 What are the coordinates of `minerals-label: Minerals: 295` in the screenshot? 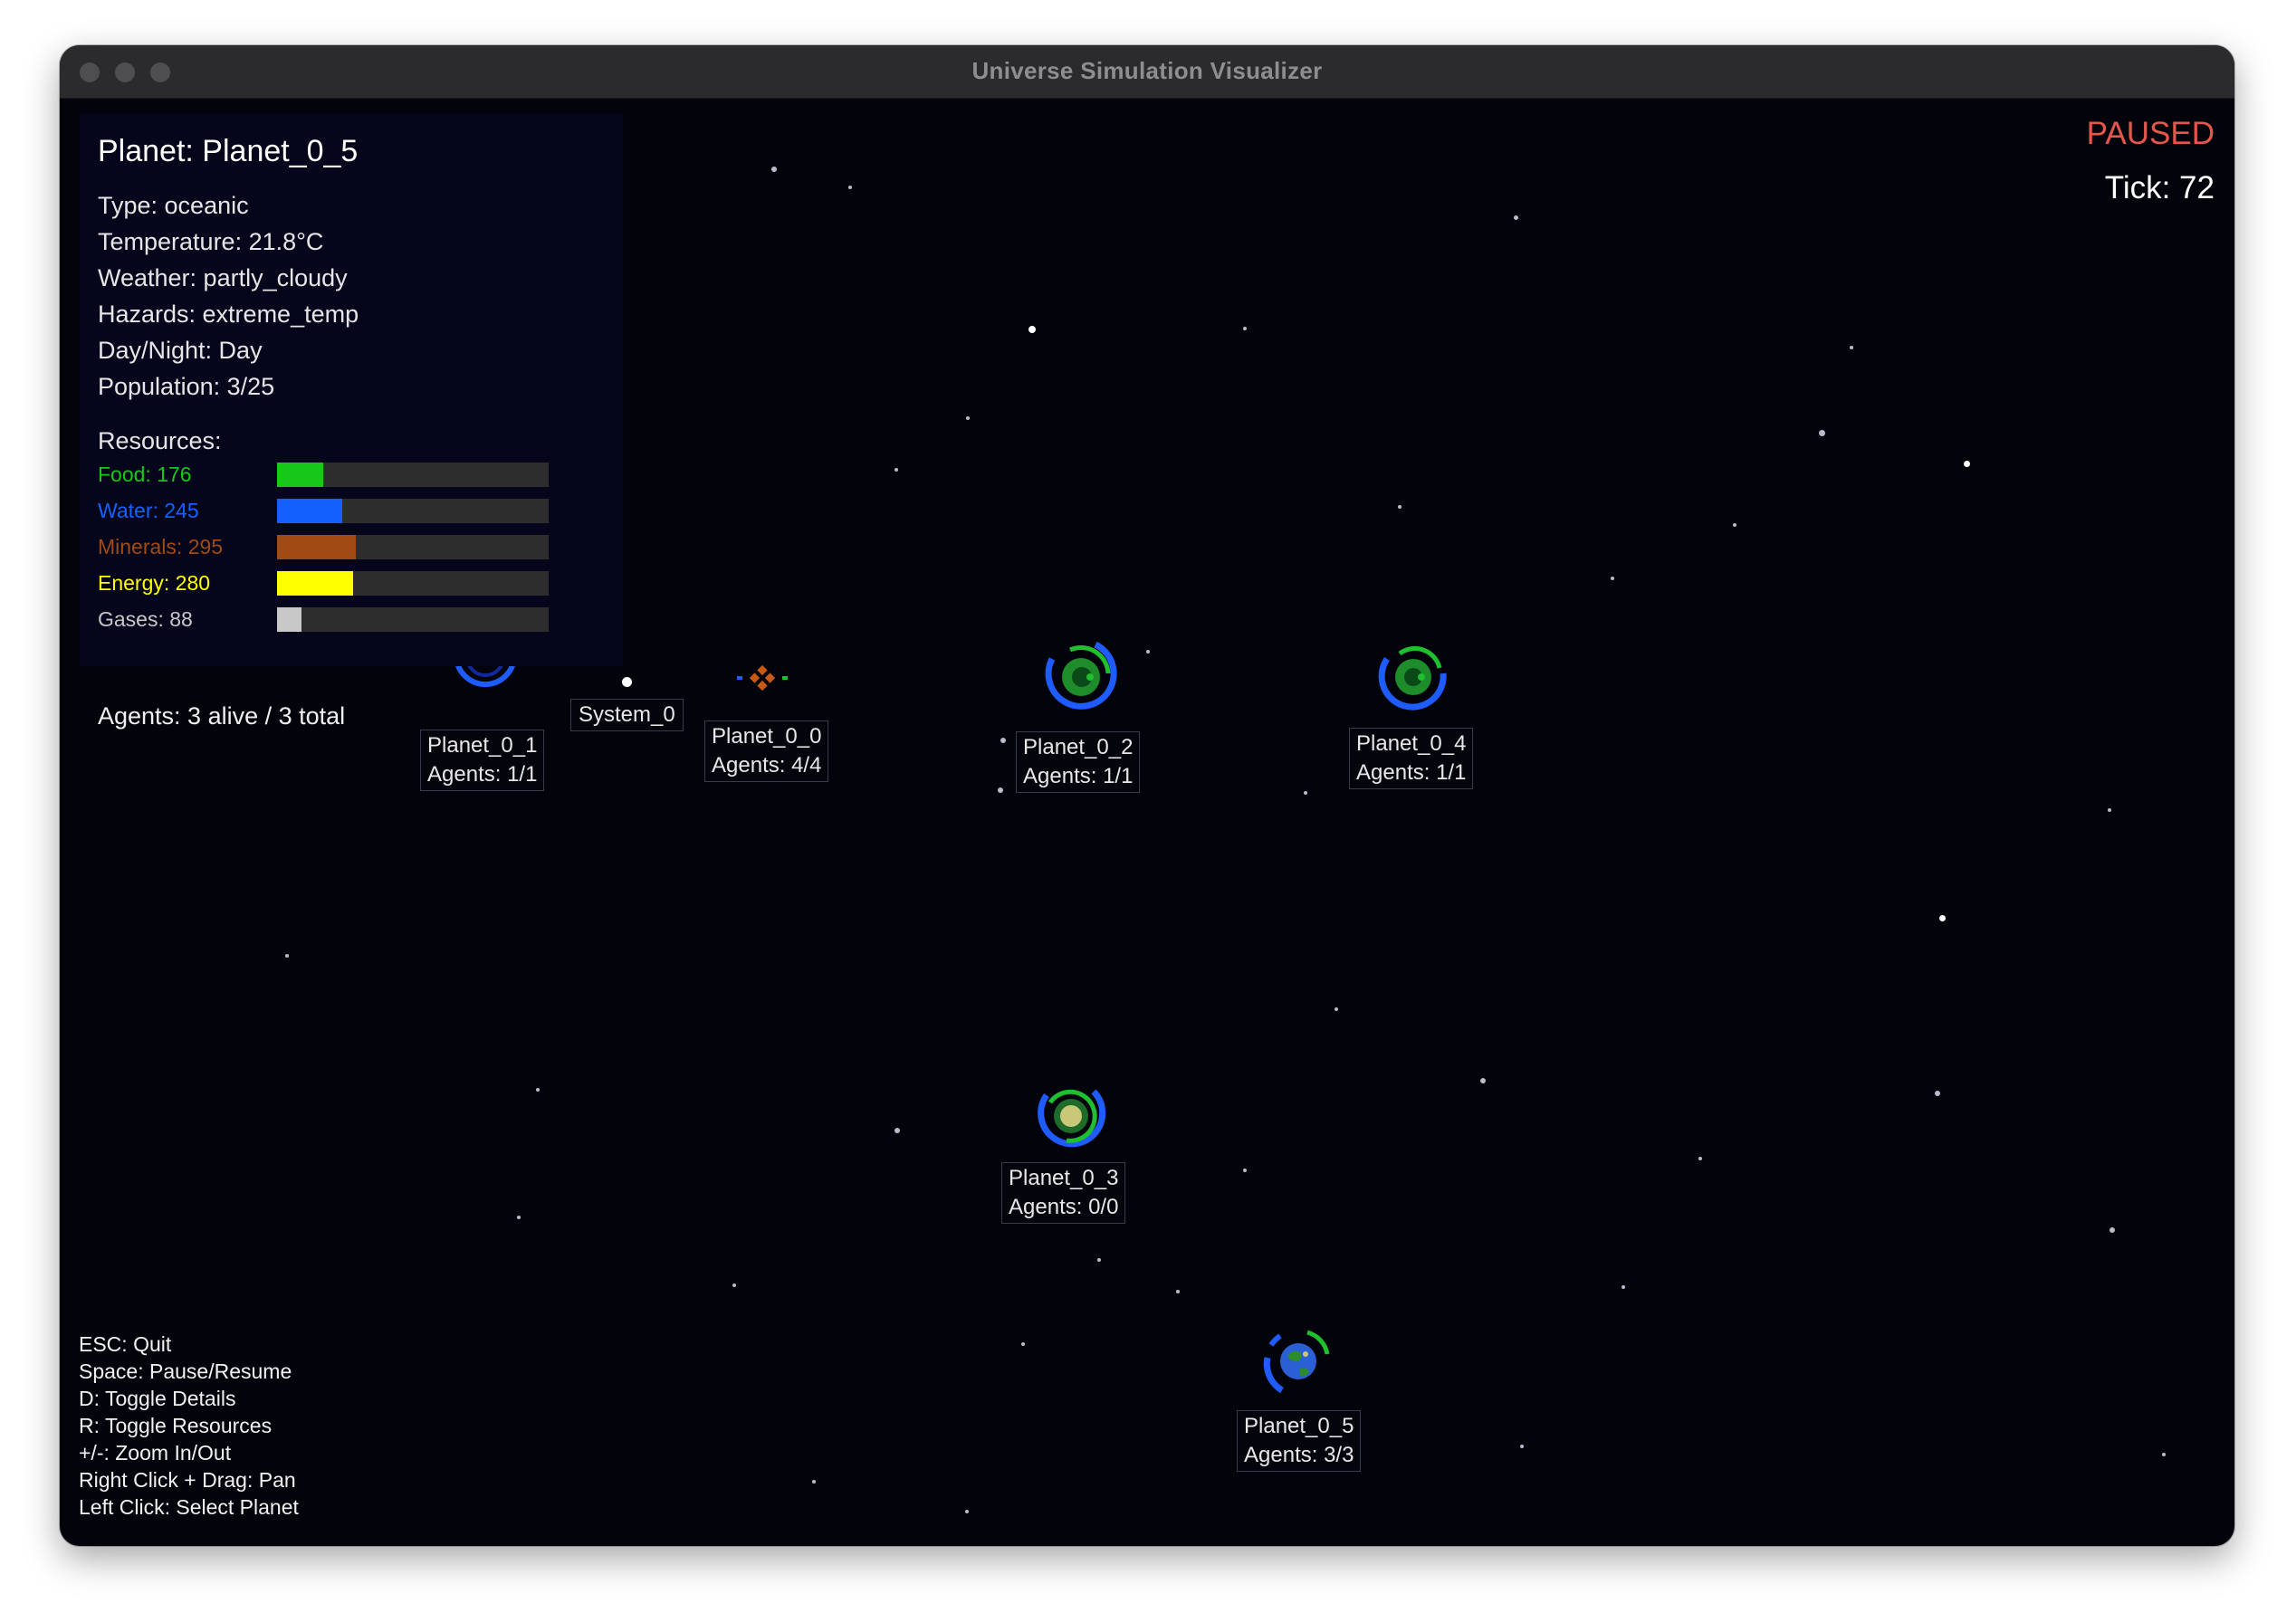 It's located at (161, 546).